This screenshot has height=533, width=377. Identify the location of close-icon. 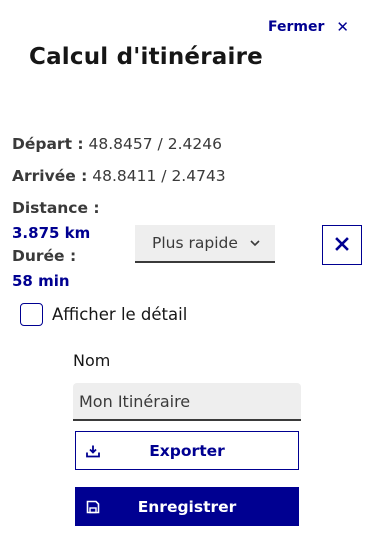
(342, 245).